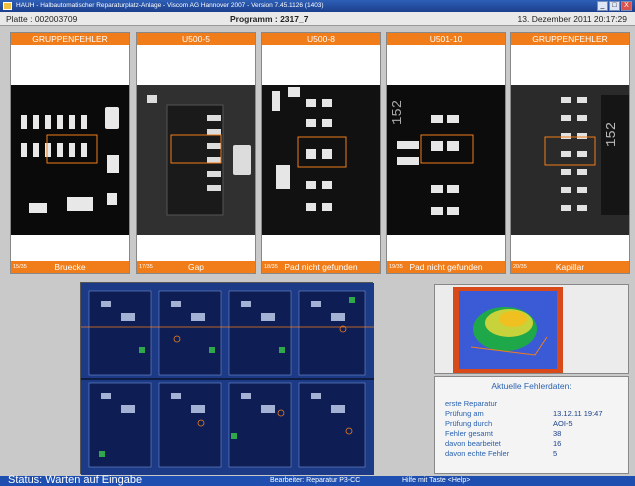 Image resolution: width=635 pixels, height=486 pixels. I want to click on minimize-button: _, so click(602, 6).